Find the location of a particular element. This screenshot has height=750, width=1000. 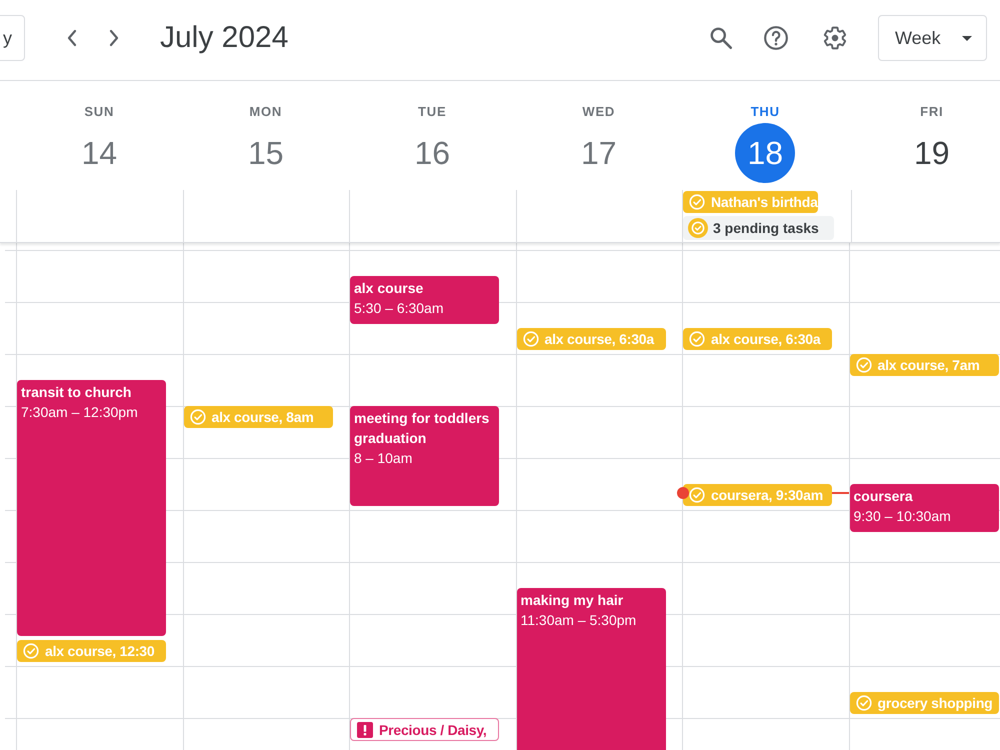

current-time-dot is located at coordinates (683, 492).